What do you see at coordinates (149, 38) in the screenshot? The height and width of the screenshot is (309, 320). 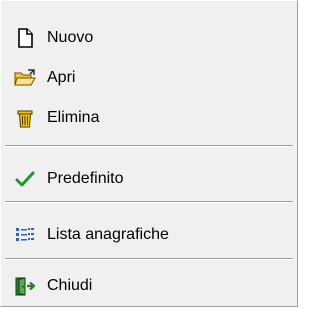 I see `menu-item-nuovo: Nuovo` at bounding box center [149, 38].